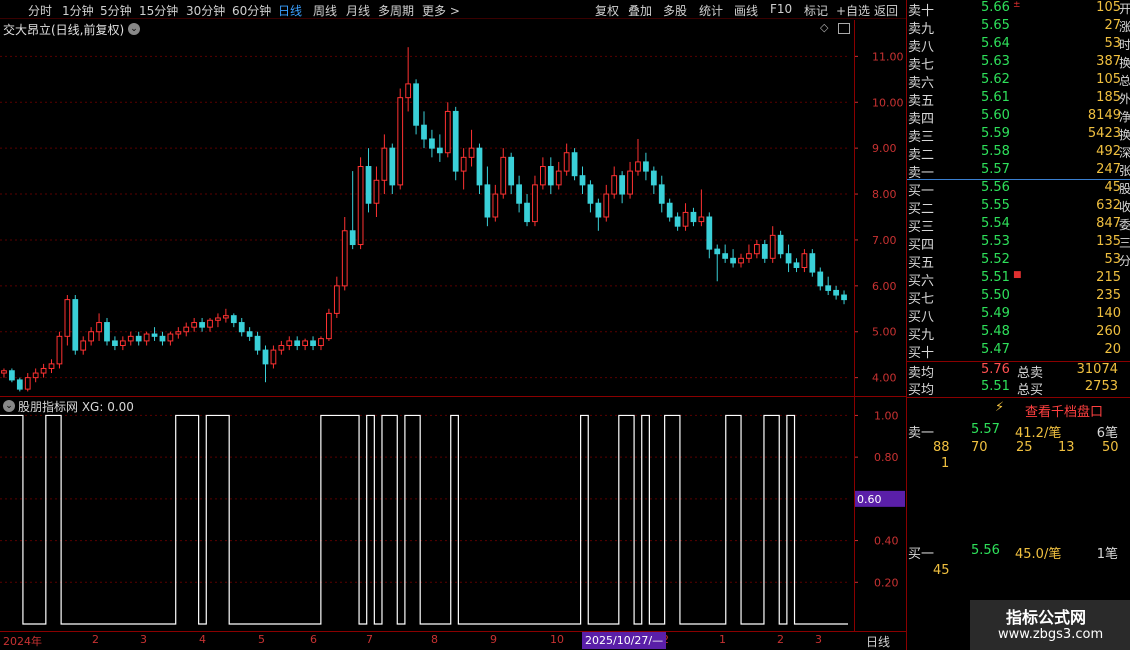 The height and width of the screenshot is (650, 1130). What do you see at coordinates (1014, 207) in the screenshot?
I see `bid-row: 买二 5.55 632` at bounding box center [1014, 207].